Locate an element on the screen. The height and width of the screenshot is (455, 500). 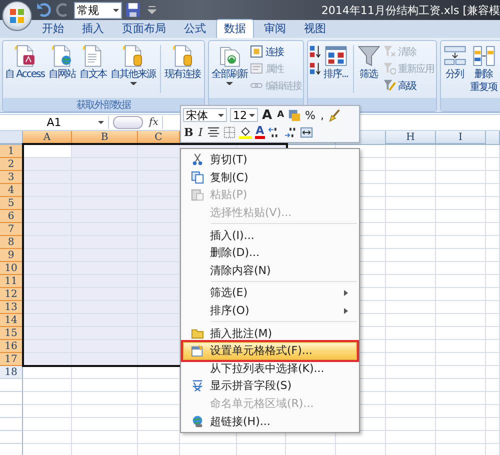
ribbon-tab: 公式 is located at coordinates (195, 28).